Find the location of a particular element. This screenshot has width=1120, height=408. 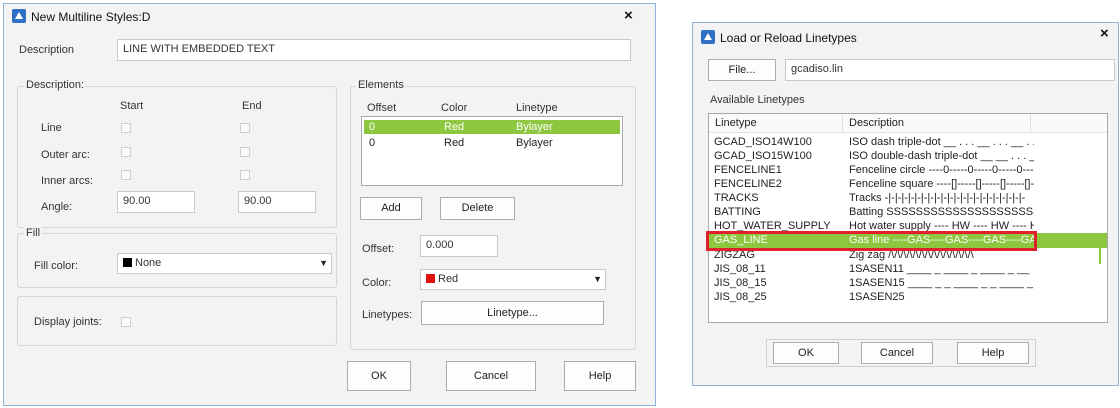

caps-group-title: Description: is located at coordinates (55, 85).